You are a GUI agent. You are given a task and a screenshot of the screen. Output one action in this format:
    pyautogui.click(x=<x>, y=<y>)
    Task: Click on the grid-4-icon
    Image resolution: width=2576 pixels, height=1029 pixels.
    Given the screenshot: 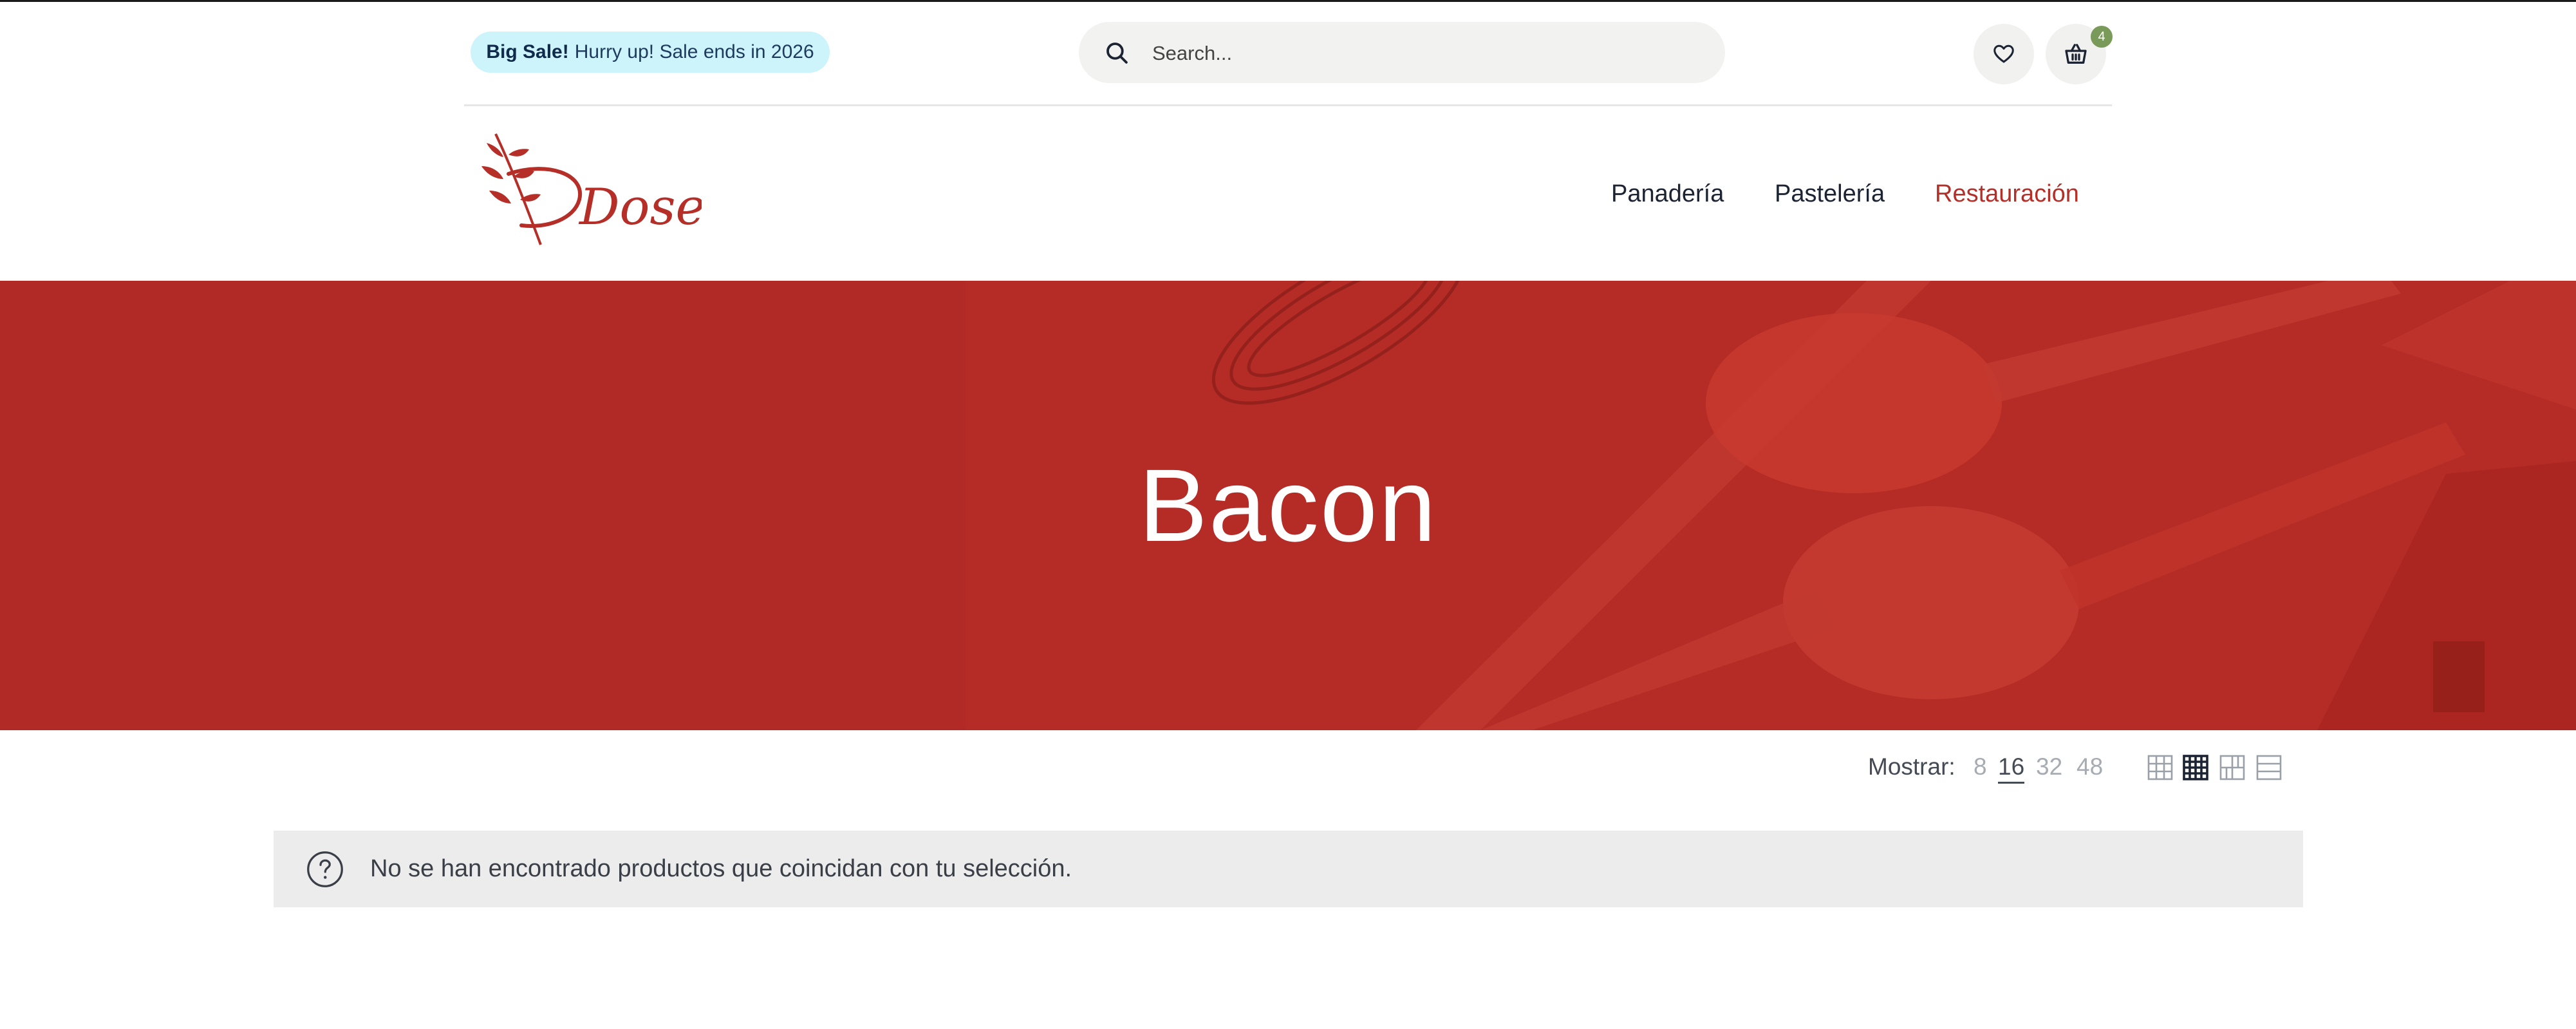 What is the action you would take?
    pyautogui.click(x=2232, y=768)
    